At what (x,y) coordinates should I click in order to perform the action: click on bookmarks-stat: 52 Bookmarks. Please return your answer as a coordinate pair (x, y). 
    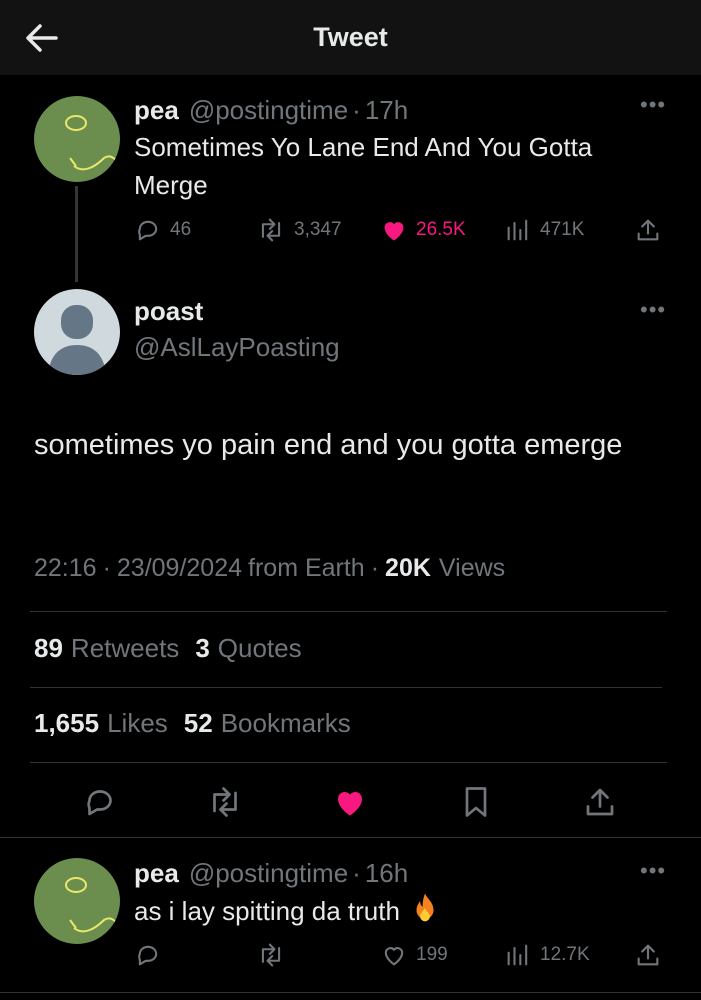
    Looking at the image, I should click on (267, 723).